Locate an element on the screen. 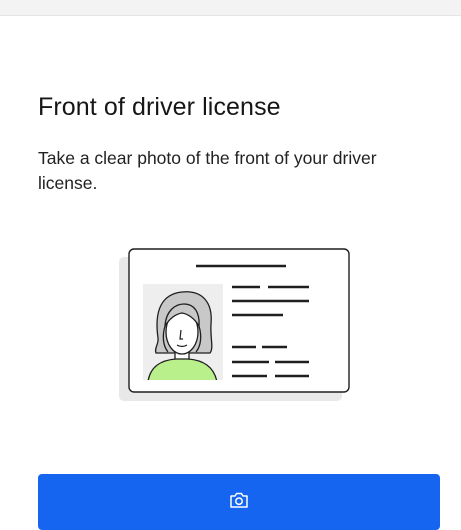  page-title: Front of driver license is located at coordinates (159, 107).